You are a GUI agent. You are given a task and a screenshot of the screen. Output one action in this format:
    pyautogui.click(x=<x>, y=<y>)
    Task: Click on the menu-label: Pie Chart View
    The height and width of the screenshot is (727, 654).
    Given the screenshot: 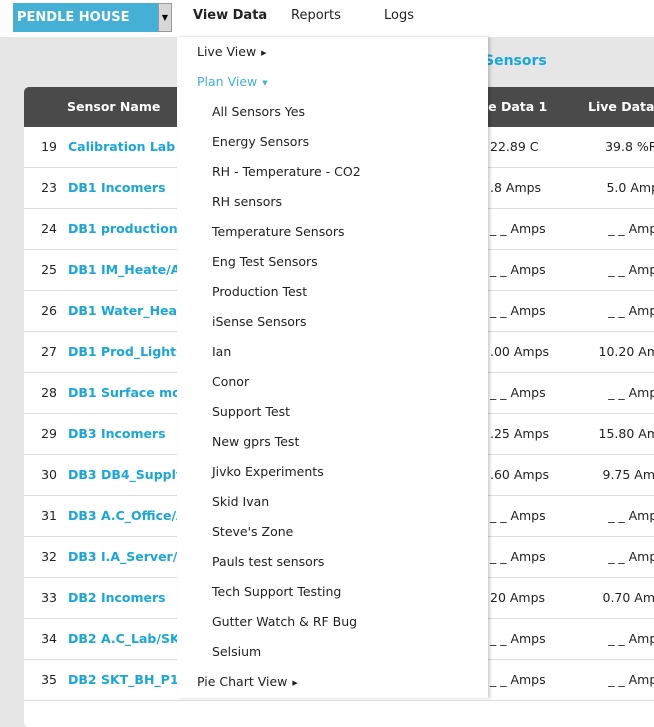 What is the action you would take?
    pyautogui.click(x=242, y=681)
    